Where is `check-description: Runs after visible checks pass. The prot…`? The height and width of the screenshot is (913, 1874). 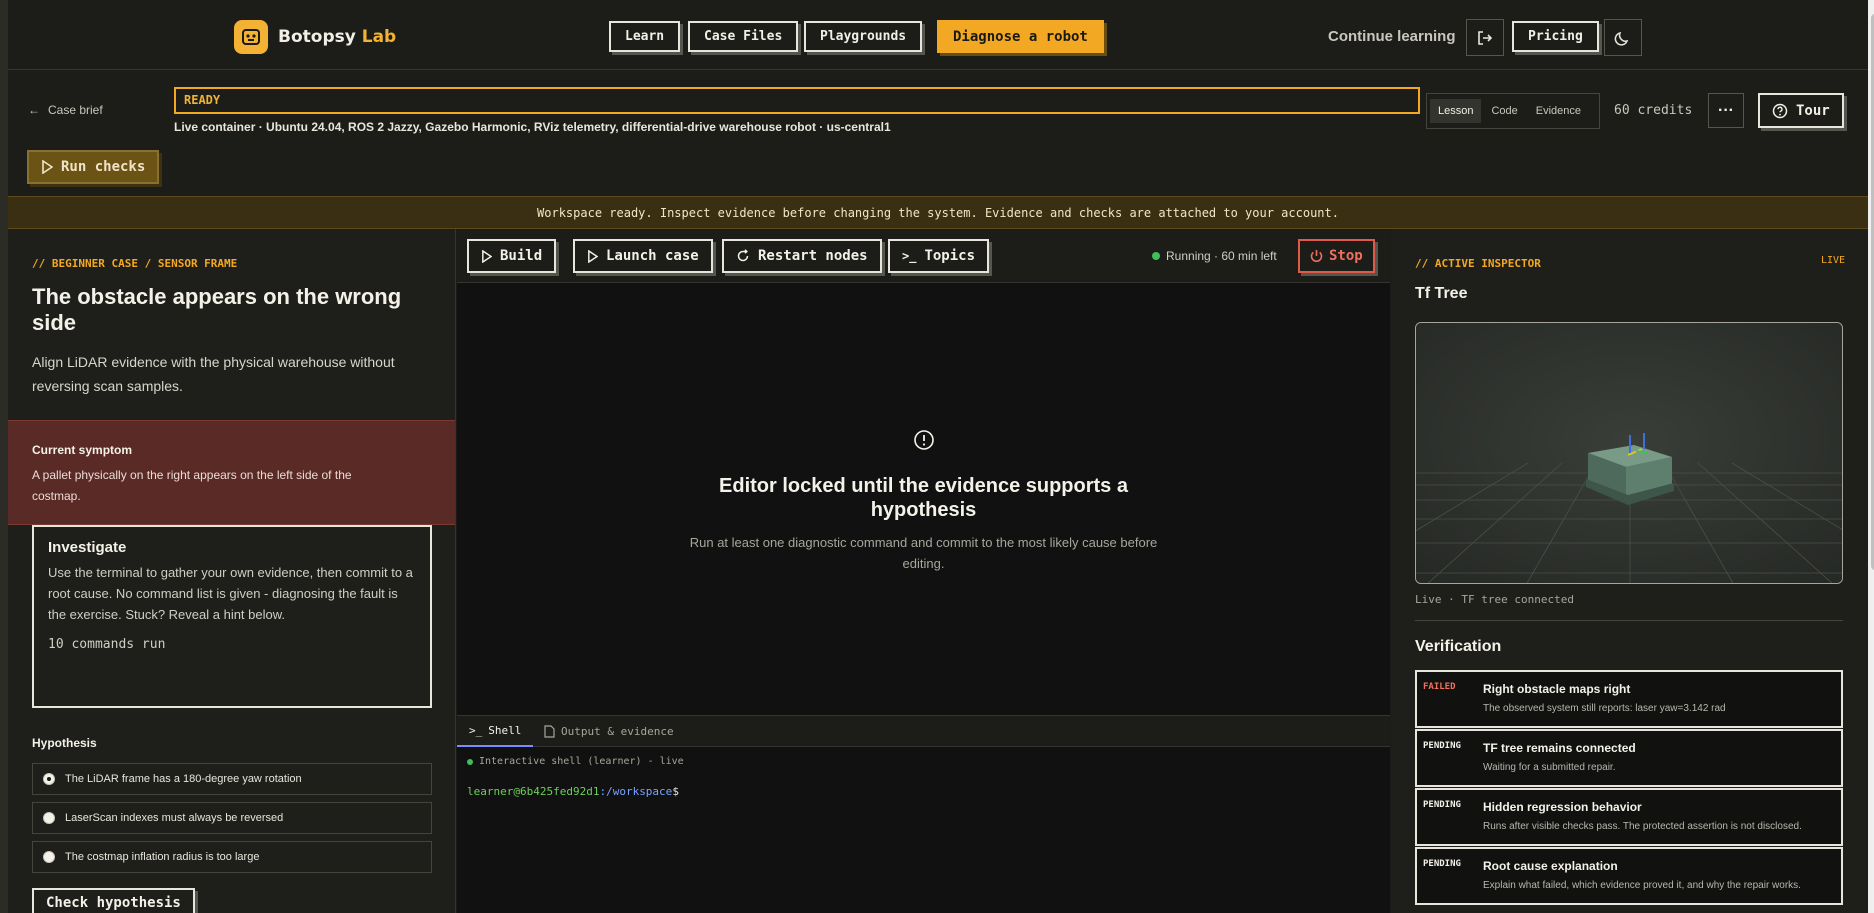
check-description: Runs after visible checks pass. The prot… is located at coordinates (1642, 826).